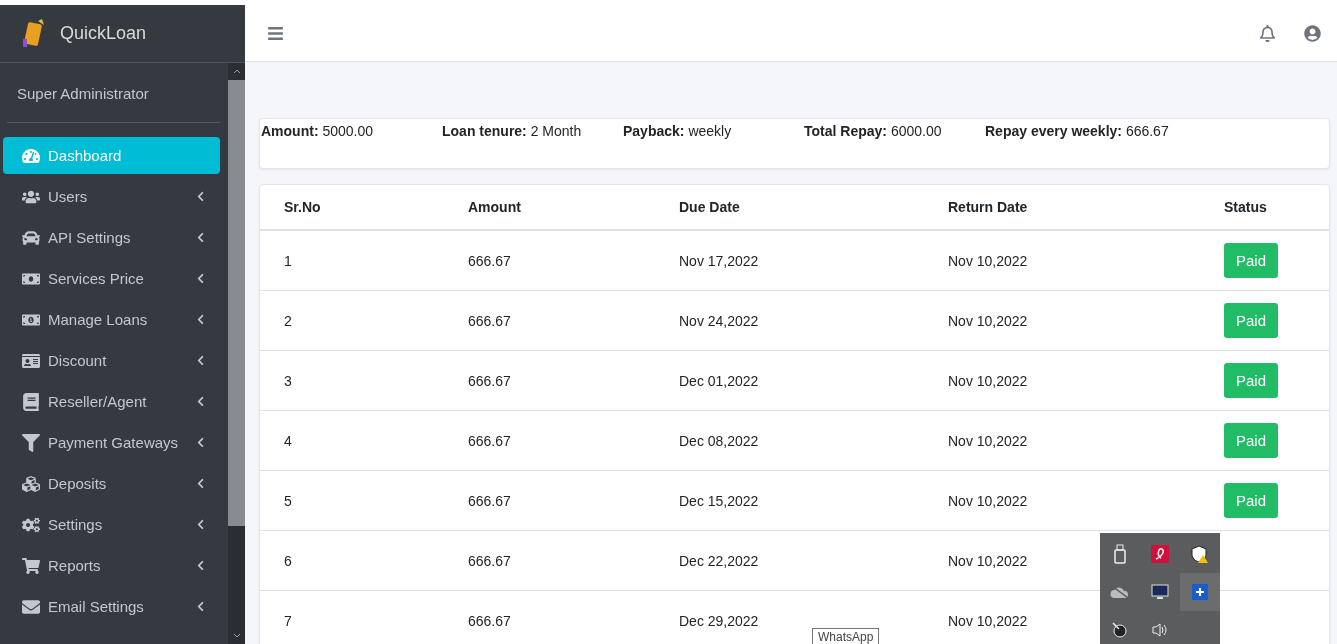 The width and height of the screenshot is (1337, 644). What do you see at coordinates (512, 132) in the screenshot?
I see `summary-item: Loan tenure: 2 Month` at bounding box center [512, 132].